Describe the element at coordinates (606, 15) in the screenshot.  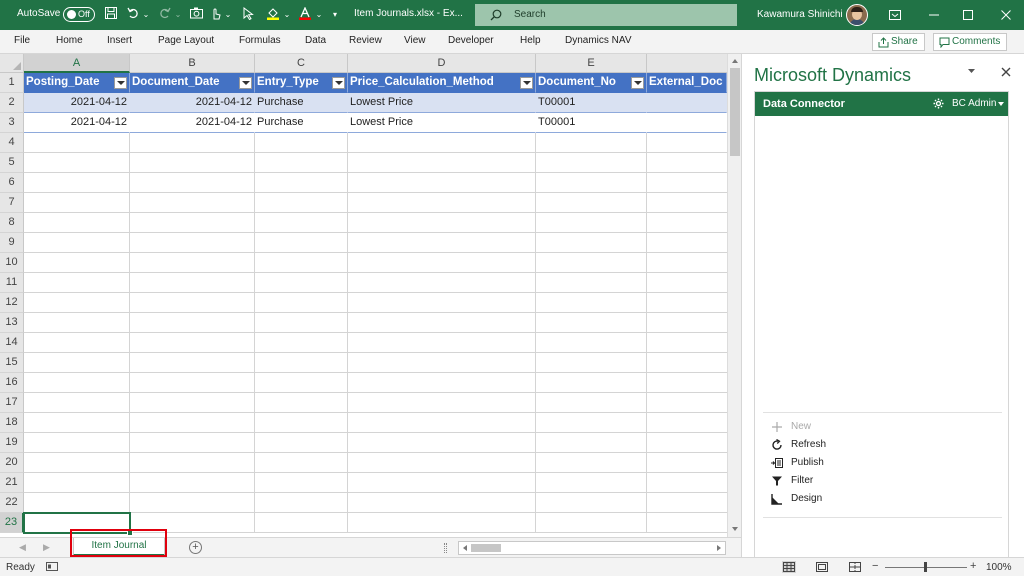
I see `search-box: Search` at that location.